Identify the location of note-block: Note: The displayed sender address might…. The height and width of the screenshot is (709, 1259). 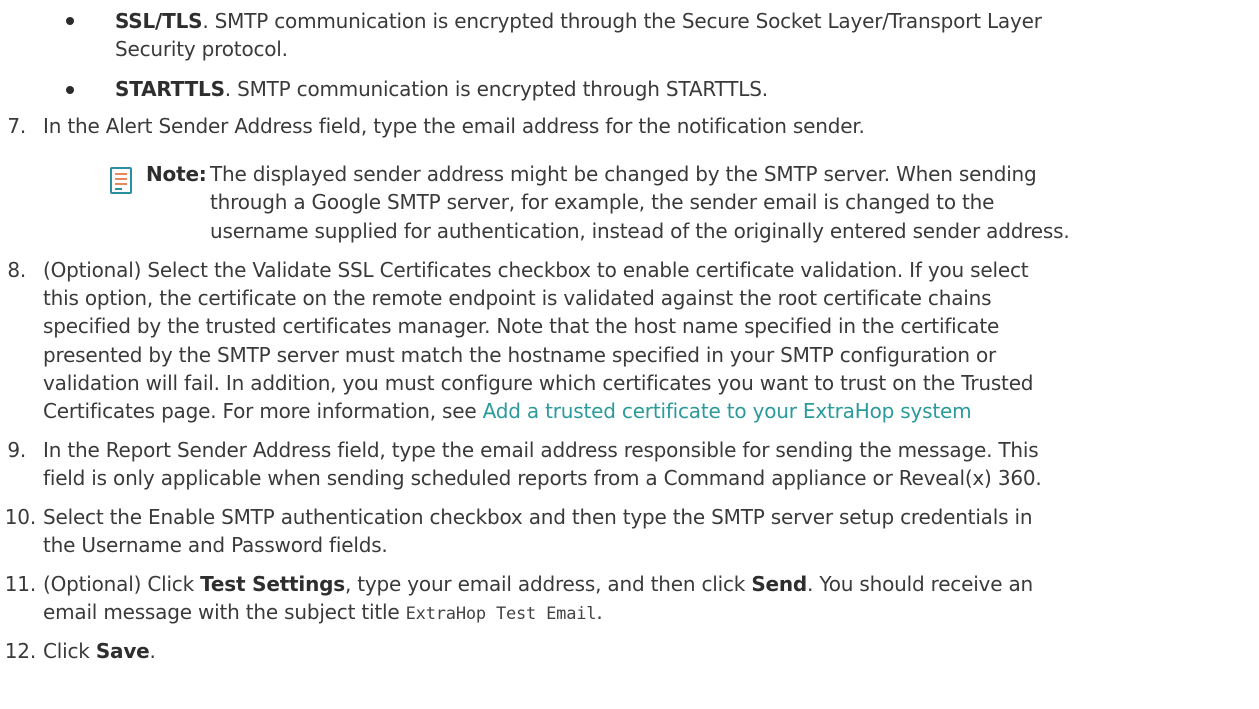
(629, 207).